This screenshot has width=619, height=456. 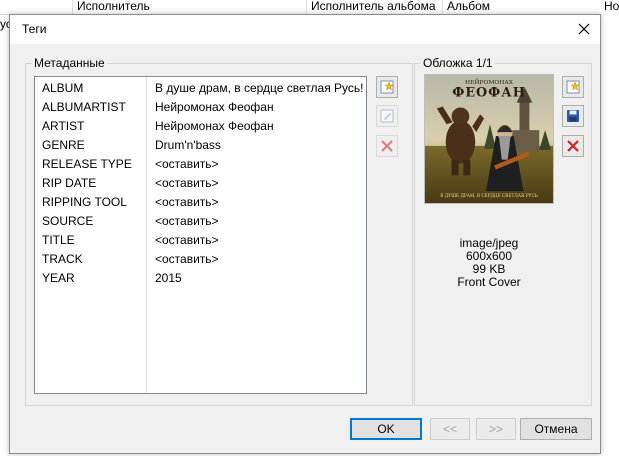 I want to click on background-right-column: Но, so click(x=610, y=228).